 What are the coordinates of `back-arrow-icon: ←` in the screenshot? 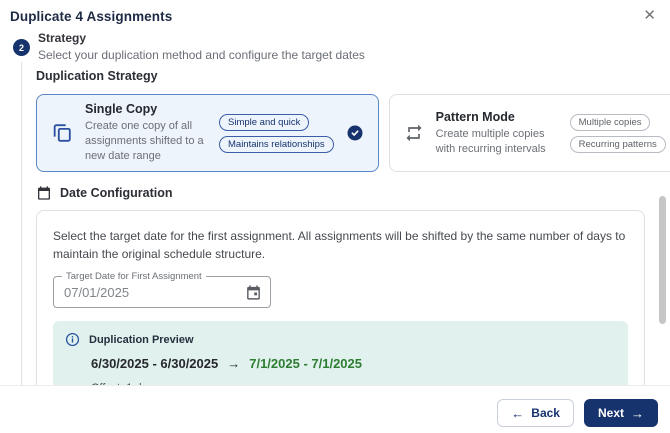 It's located at (518, 413).